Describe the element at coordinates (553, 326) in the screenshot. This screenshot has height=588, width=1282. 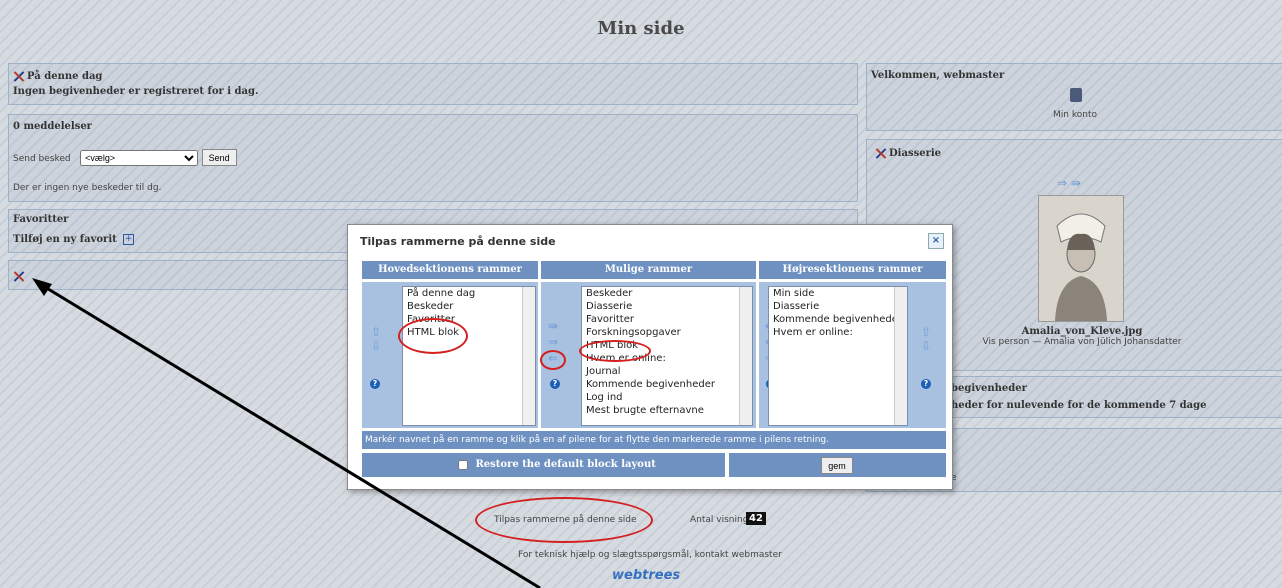
I see `move-right-icon: ⇛` at that location.